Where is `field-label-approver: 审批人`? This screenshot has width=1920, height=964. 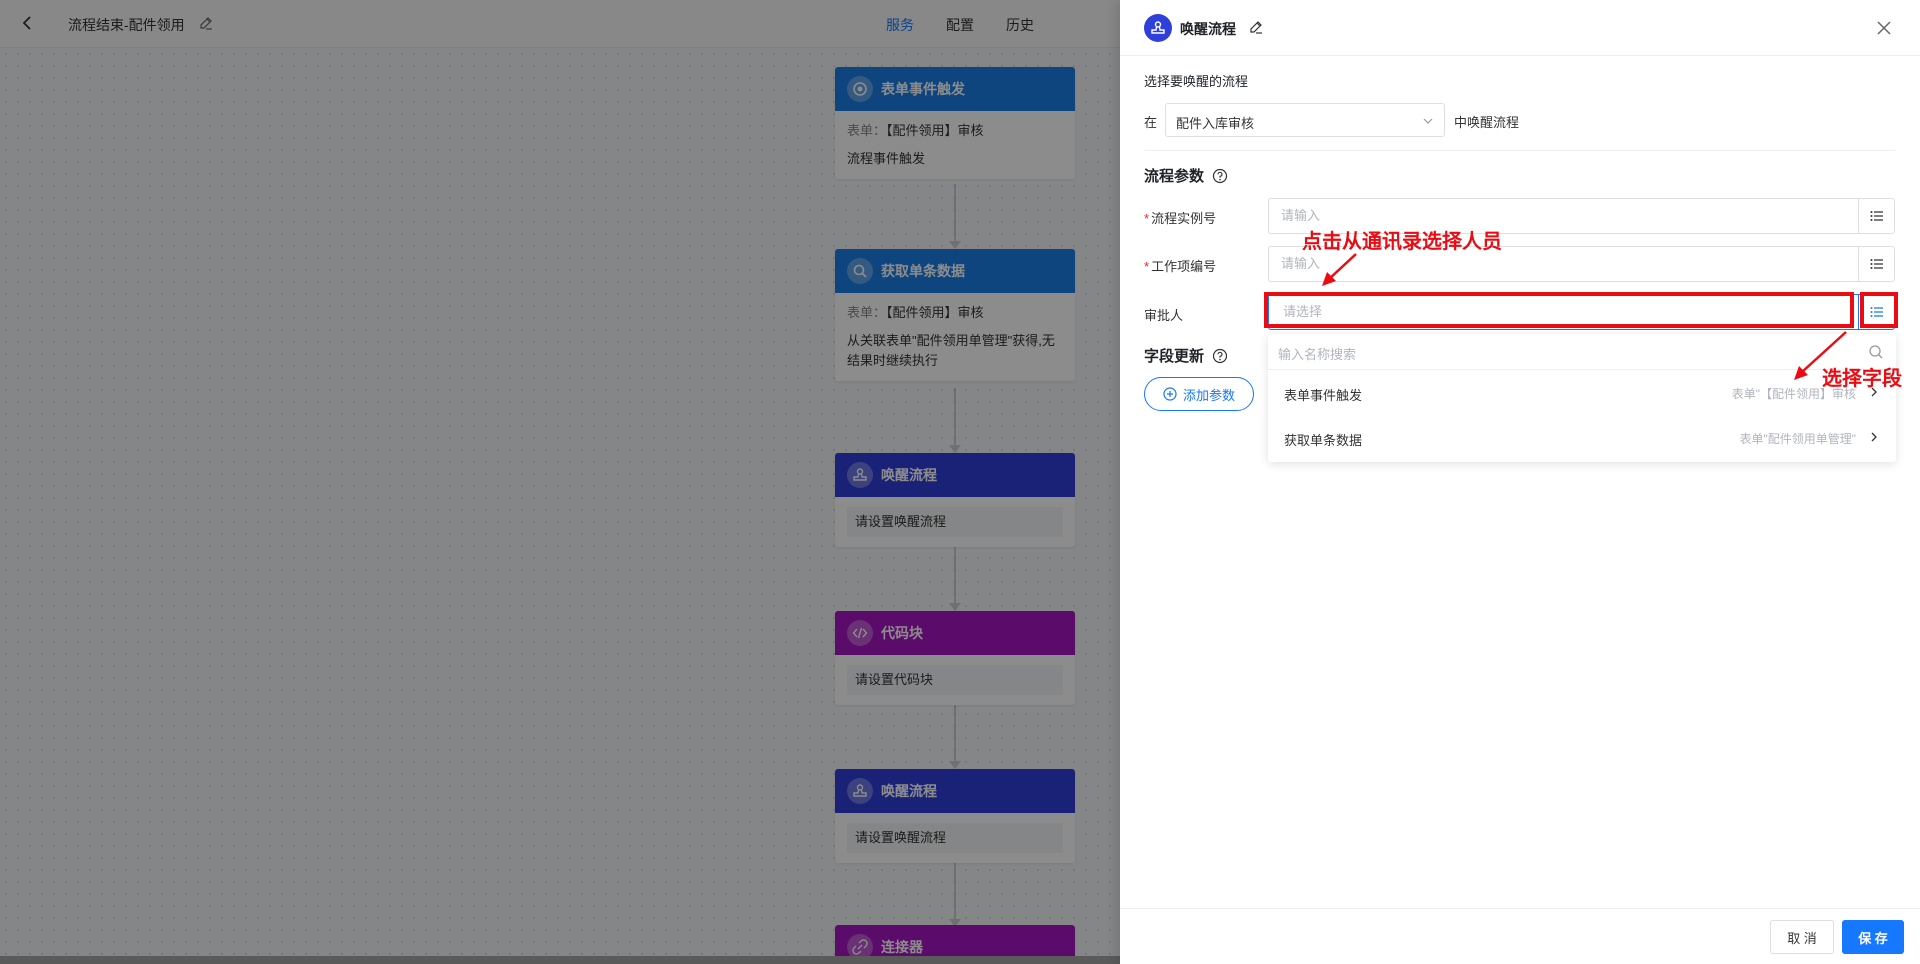
field-label-approver: 审批人 is located at coordinates (1164, 315).